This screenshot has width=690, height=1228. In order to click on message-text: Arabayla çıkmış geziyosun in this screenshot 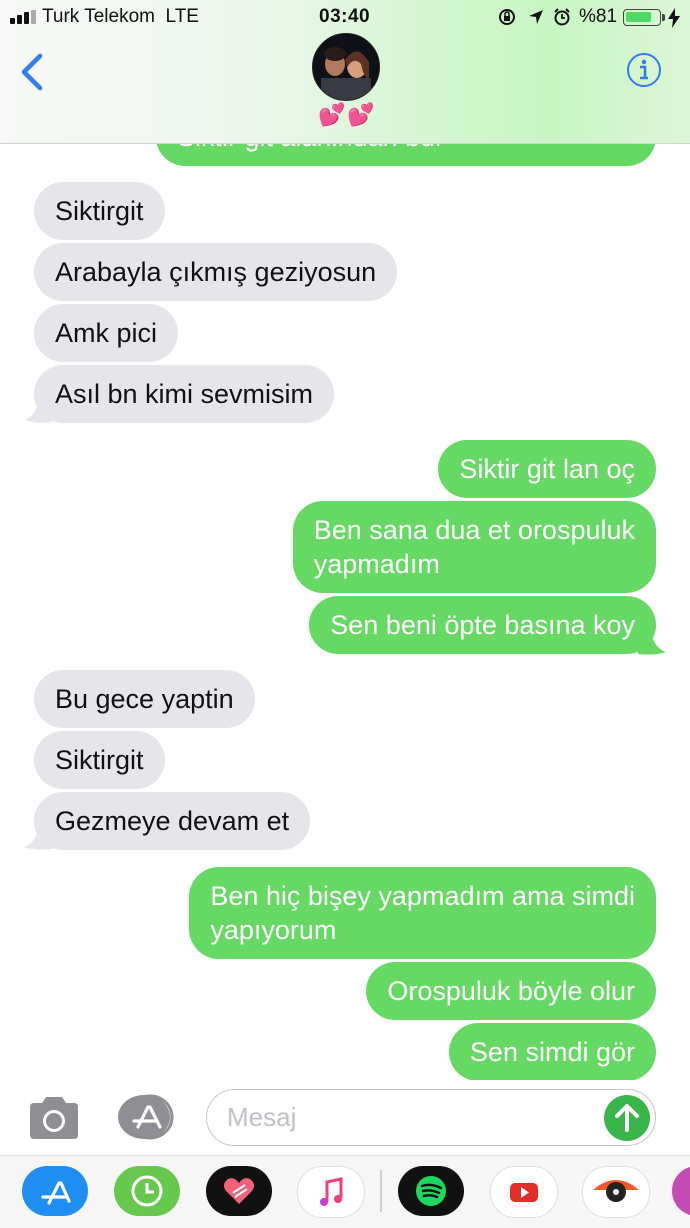, I will do `click(216, 272)`.